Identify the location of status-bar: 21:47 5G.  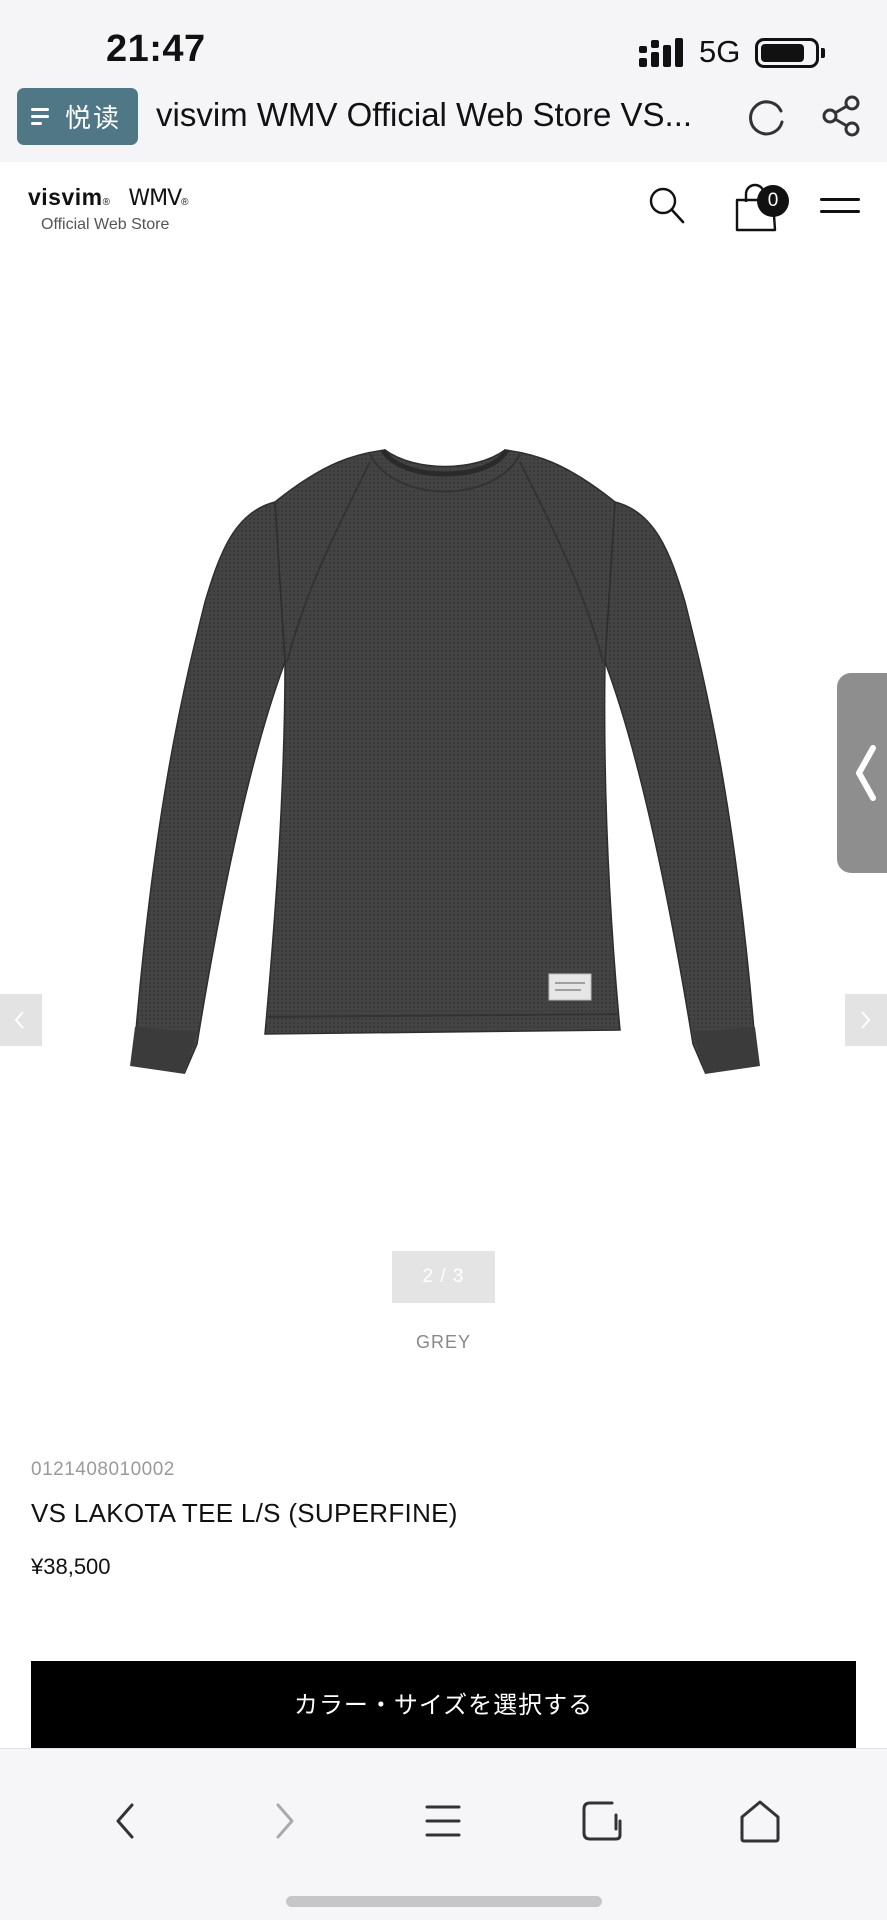
(443, 42).